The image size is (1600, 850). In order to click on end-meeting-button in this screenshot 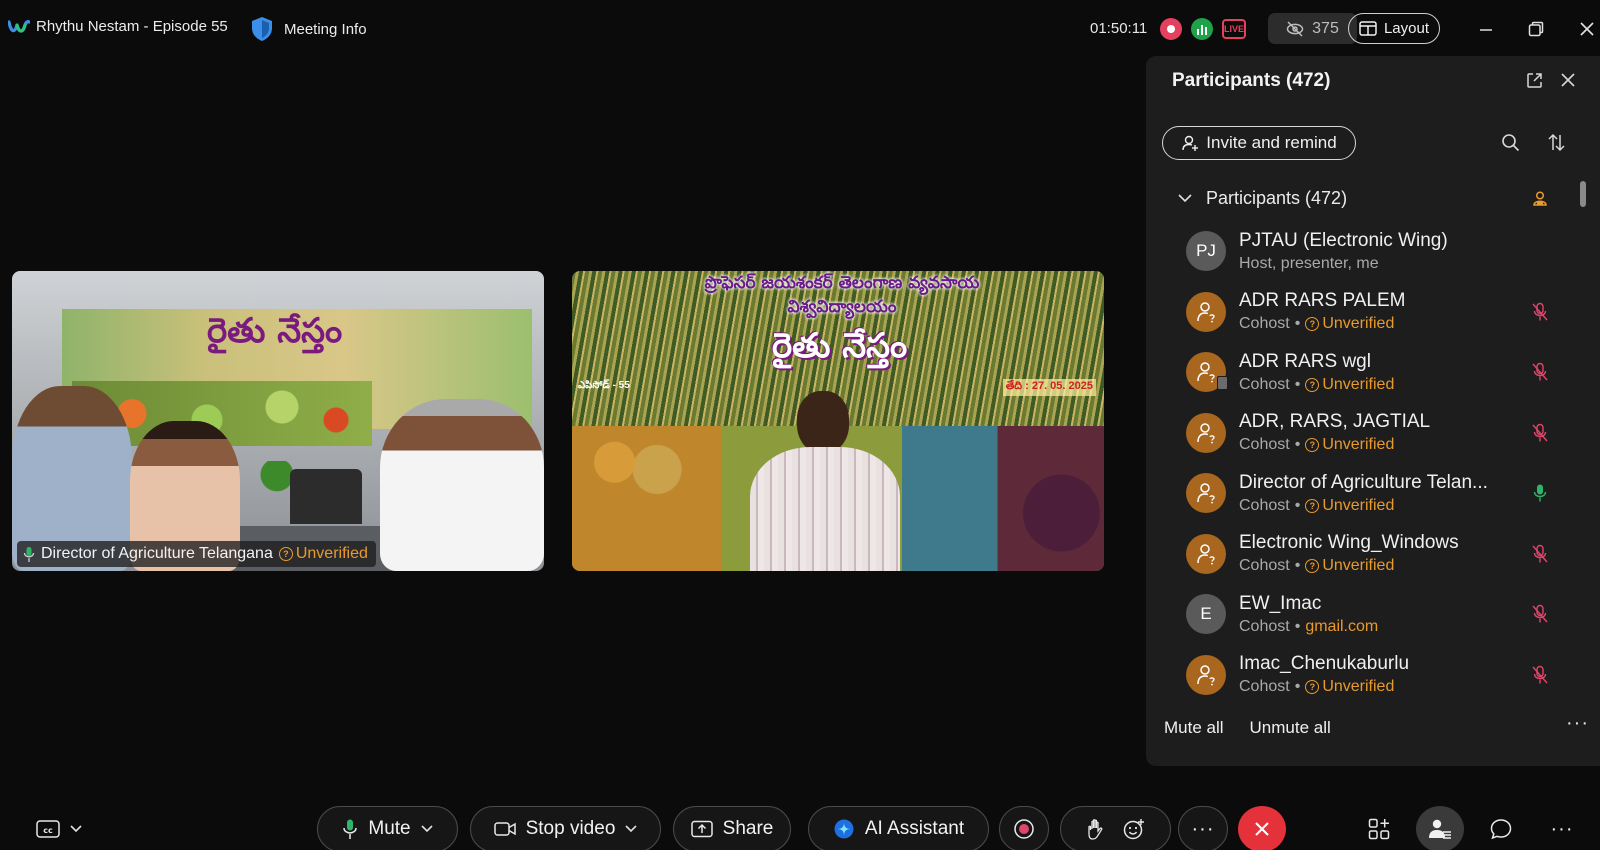, I will do `click(1262, 828)`.